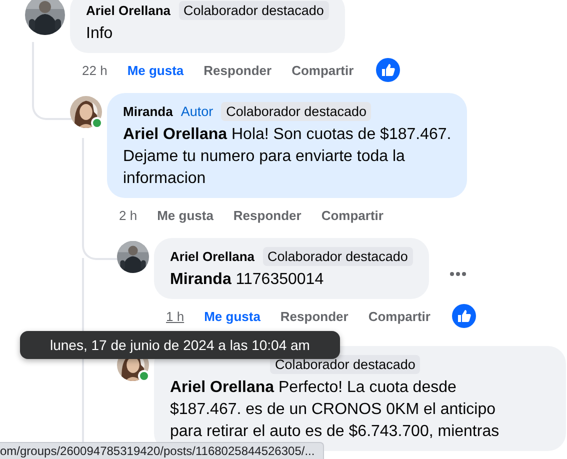  What do you see at coordinates (100, 34) in the screenshot?
I see `comment-text: Info` at bounding box center [100, 34].